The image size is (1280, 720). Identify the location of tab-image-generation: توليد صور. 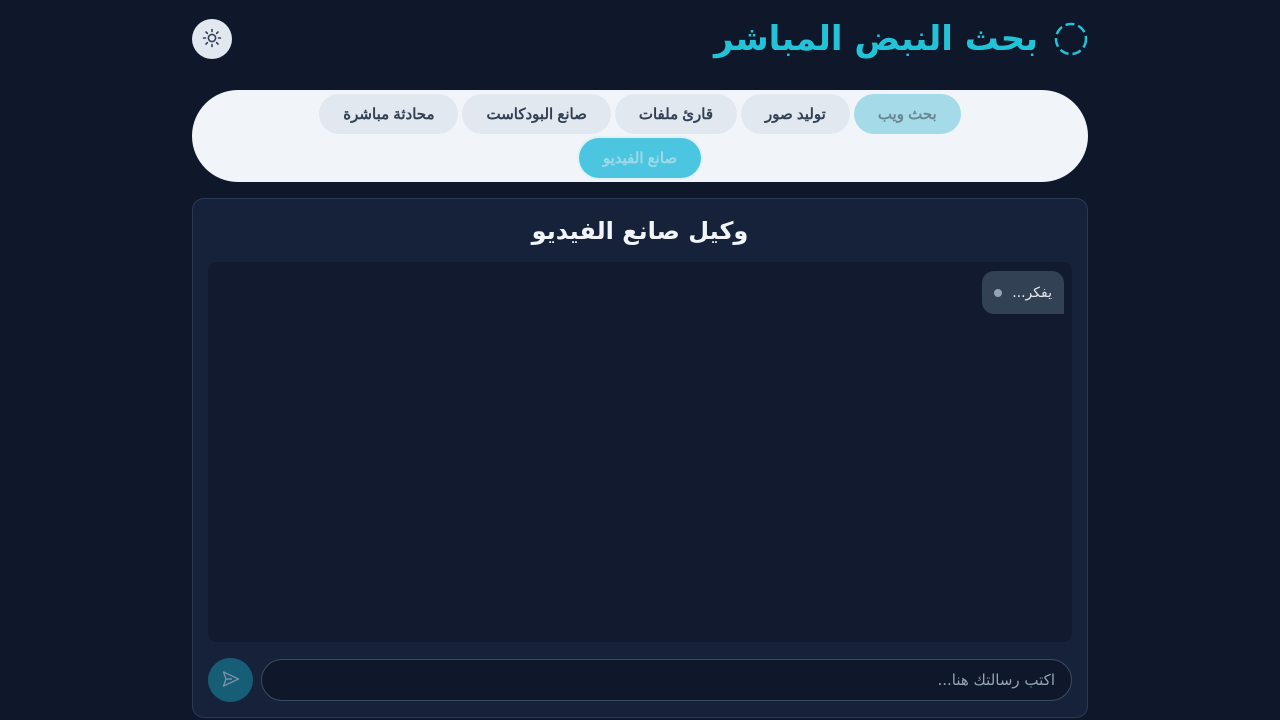
(795, 114).